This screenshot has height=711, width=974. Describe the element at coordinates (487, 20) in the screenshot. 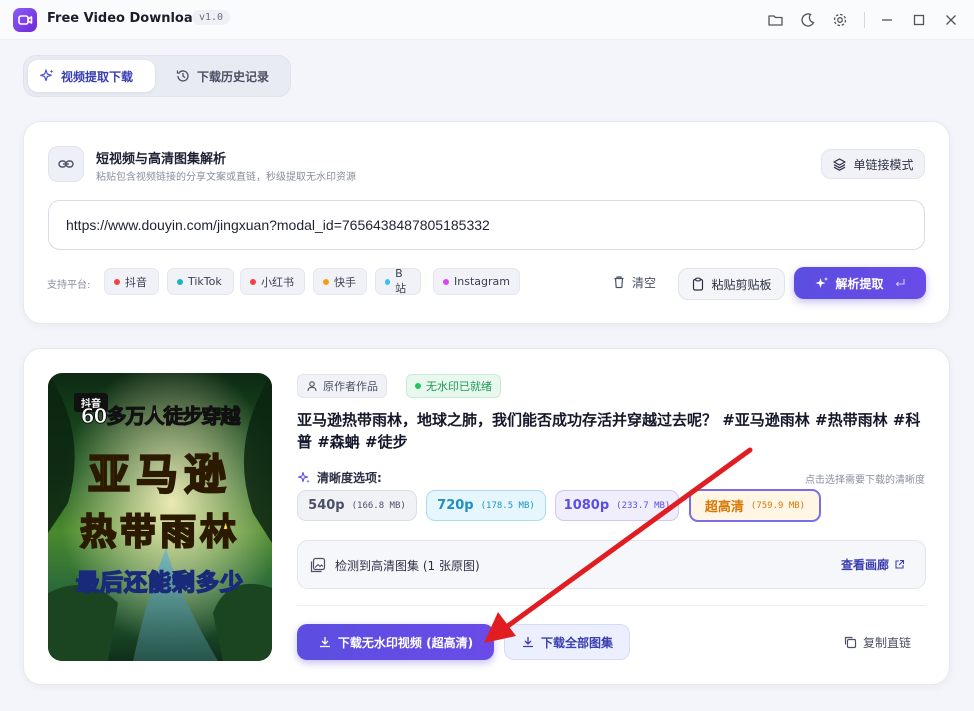

I see `title-bar: Free Video Downloader v1.0` at that location.